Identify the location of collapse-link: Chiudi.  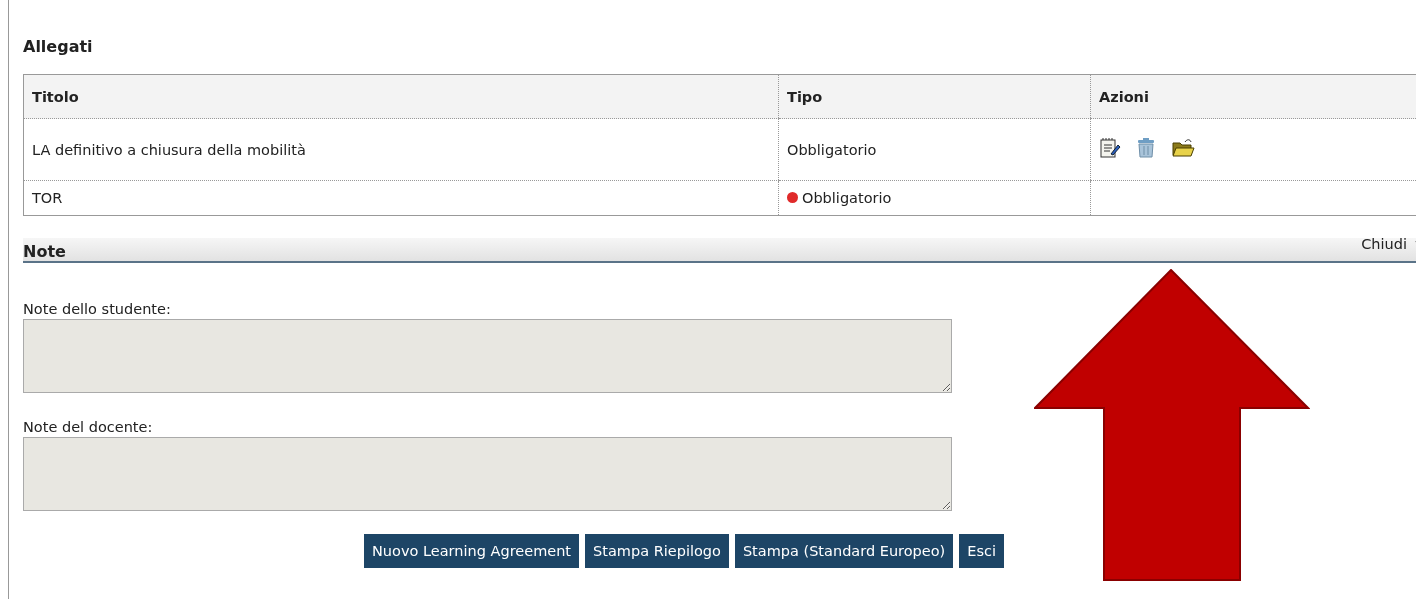
(1384, 244).